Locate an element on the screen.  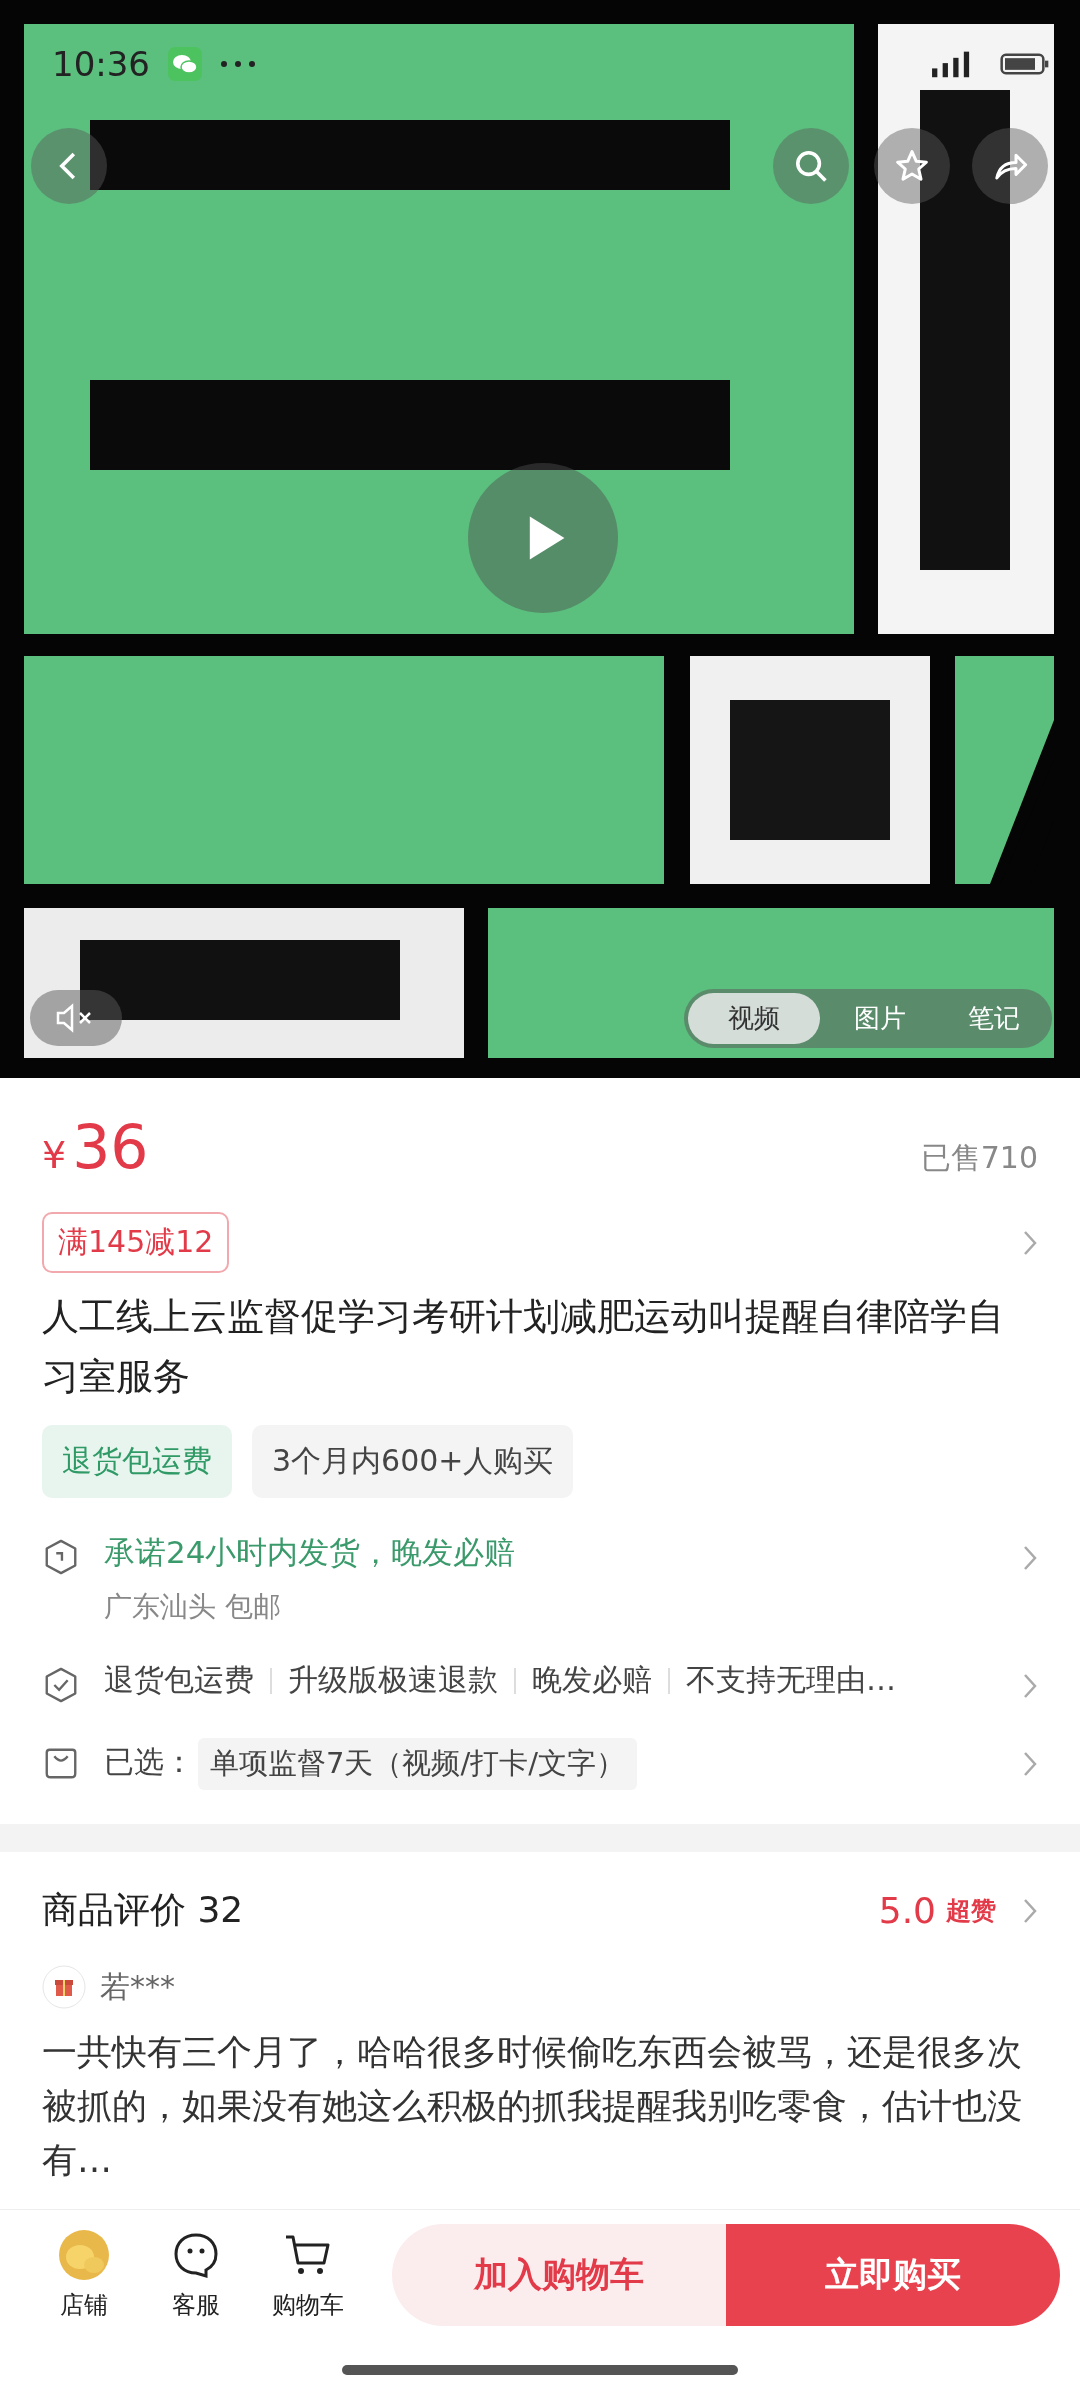
tag: 退货包运费 is located at coordinates (137, 1461).